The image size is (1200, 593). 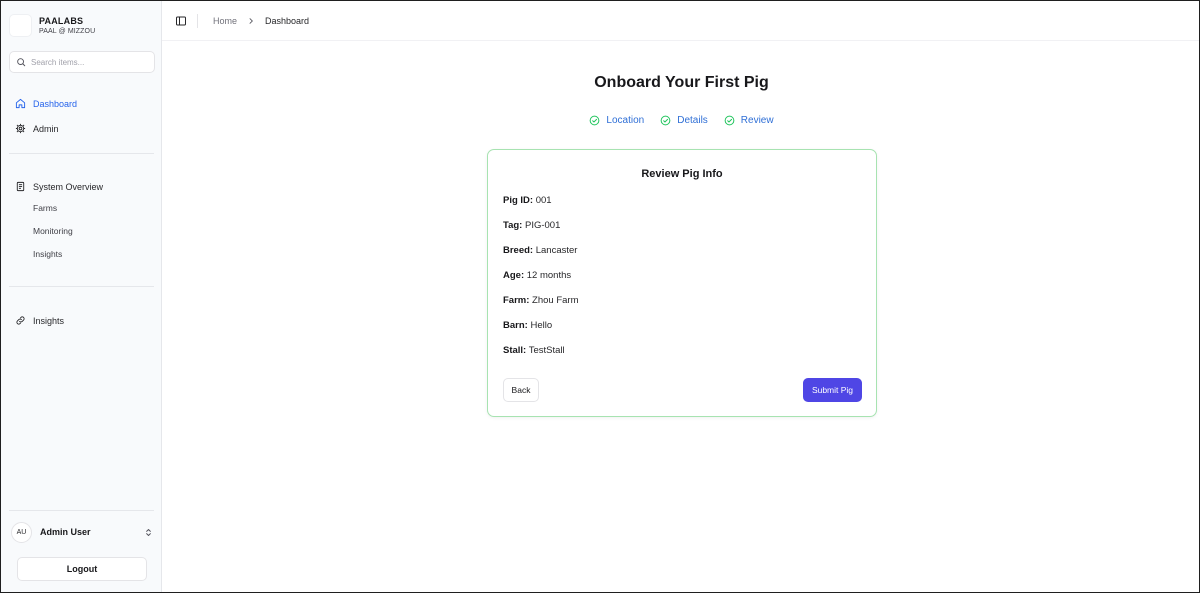 What do you see at coordinates (61, 21) in the screenshot?
I see `brand-name: PAALABS` at bounding box center [61, 21].